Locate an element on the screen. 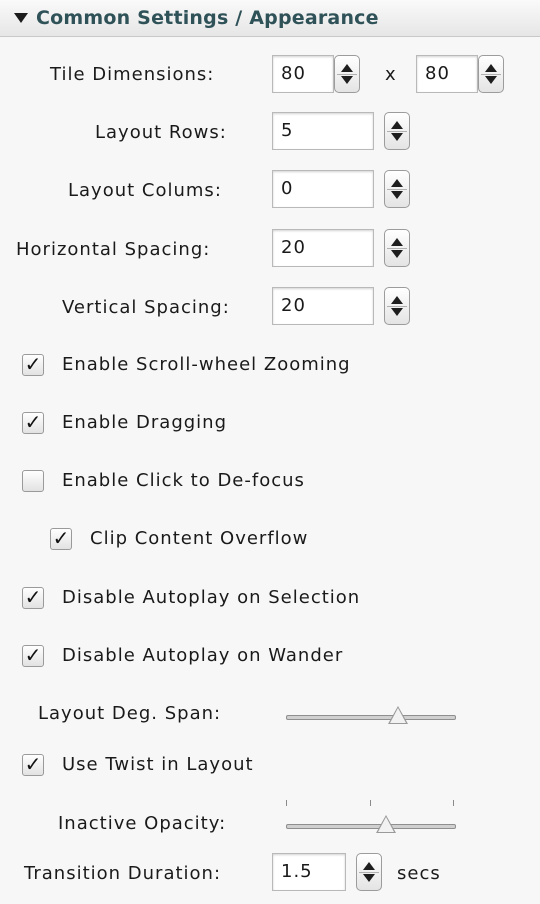 The width and height of the screenshot is (540, 904). horizontal-spacing-label: Horizontal Spacing: is located at coordinates (113, 249).